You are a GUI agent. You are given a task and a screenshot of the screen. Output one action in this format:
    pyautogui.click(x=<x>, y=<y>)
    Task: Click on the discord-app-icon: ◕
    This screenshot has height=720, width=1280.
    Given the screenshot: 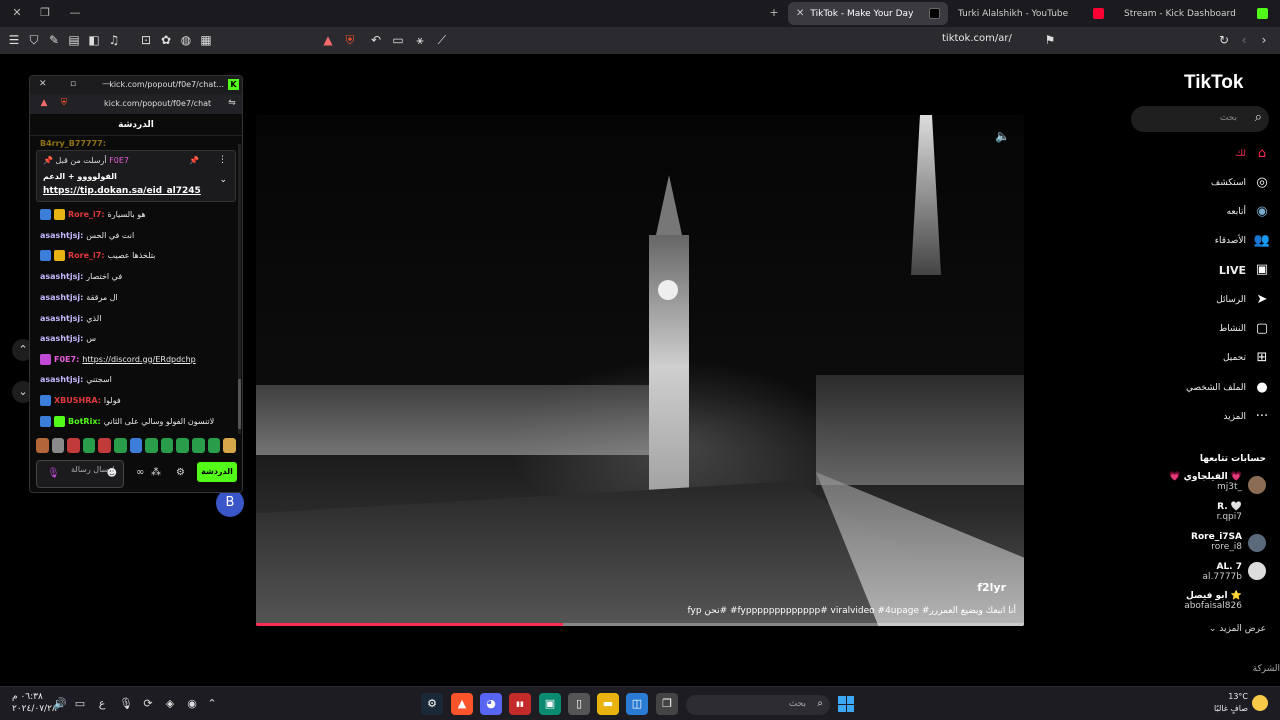 What is the action you would take?
    pyautogui.click(x=491, y=704)
    